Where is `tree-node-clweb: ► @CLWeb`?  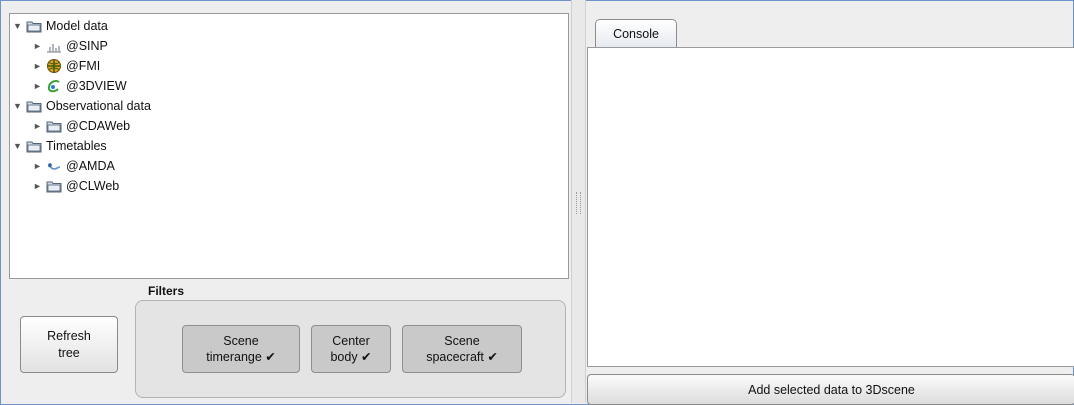
tree-node-clweb: ► @CLWeb is located at coordinates (75, 186).